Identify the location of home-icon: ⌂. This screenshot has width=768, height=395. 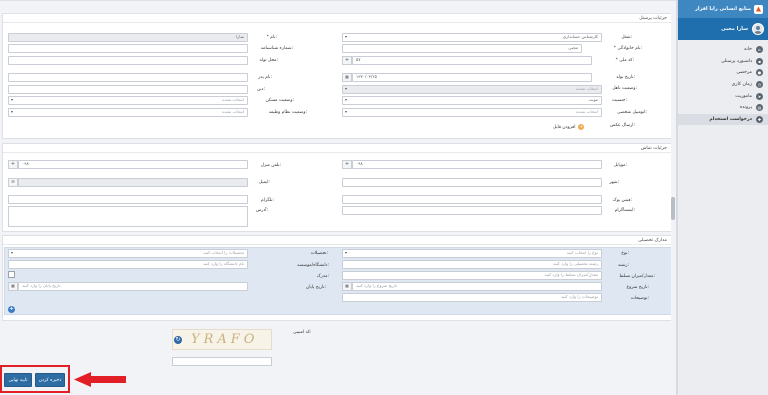
(759, 50).